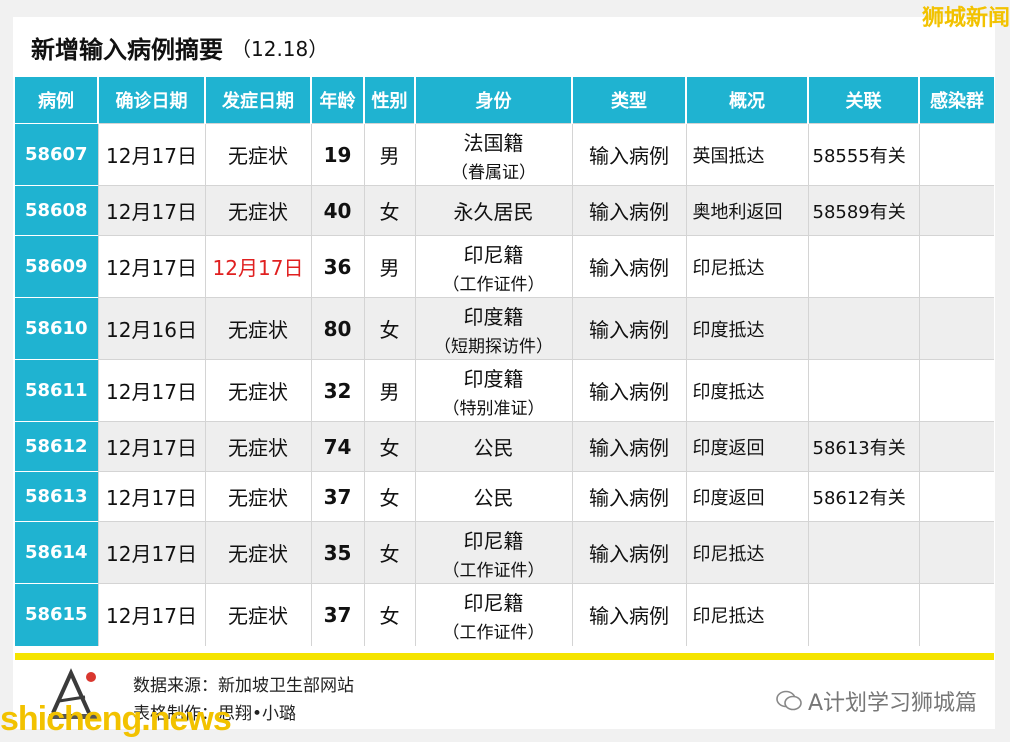  I want to click on identity-cell: 法国籍 （眷属证）, so click(493, 154).